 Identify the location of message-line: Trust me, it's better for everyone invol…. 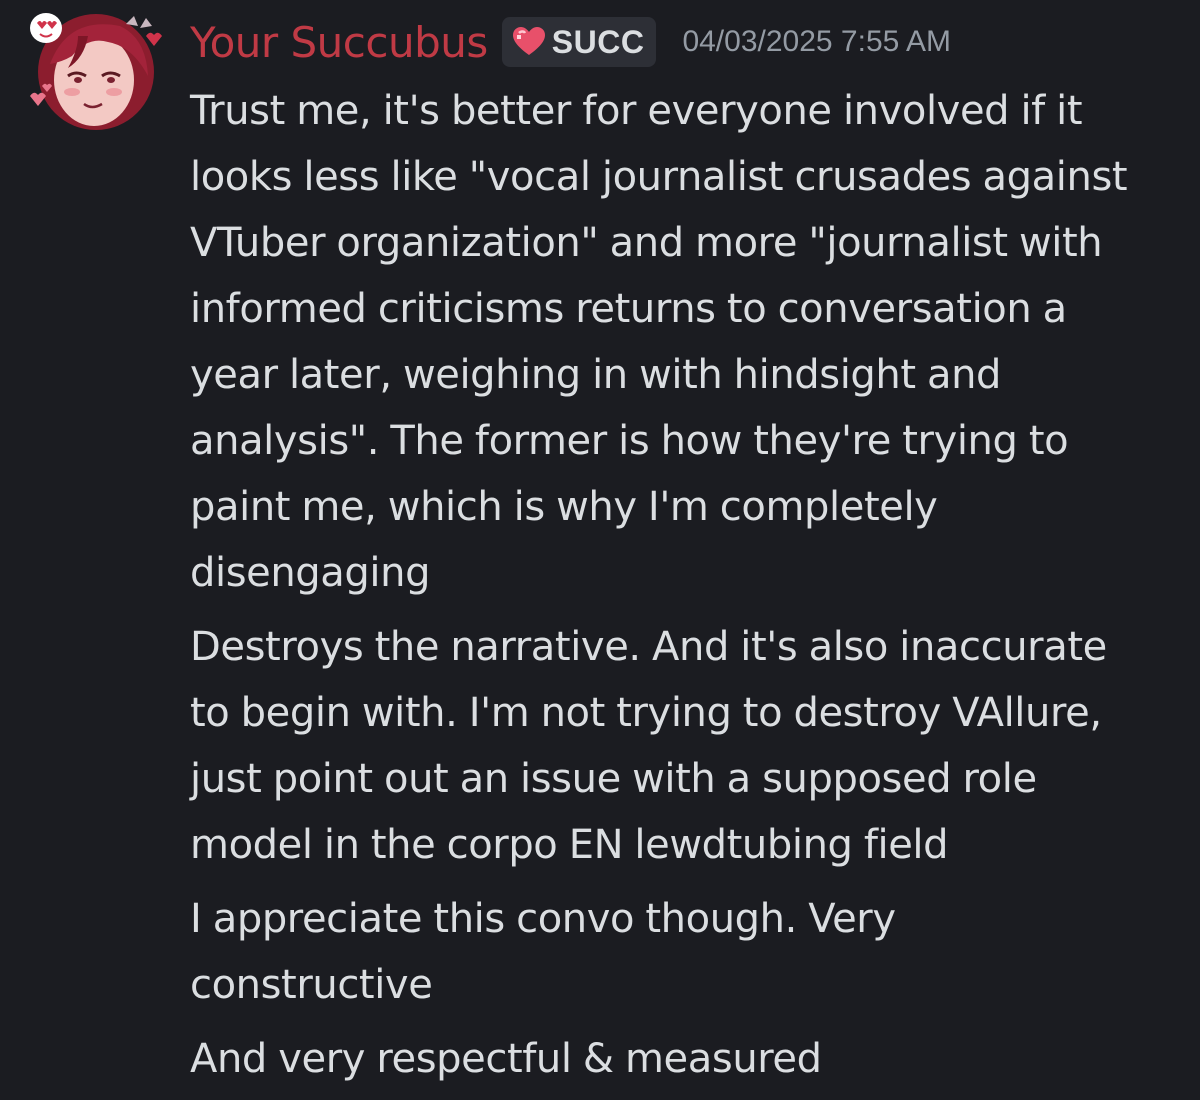
(636, 111).